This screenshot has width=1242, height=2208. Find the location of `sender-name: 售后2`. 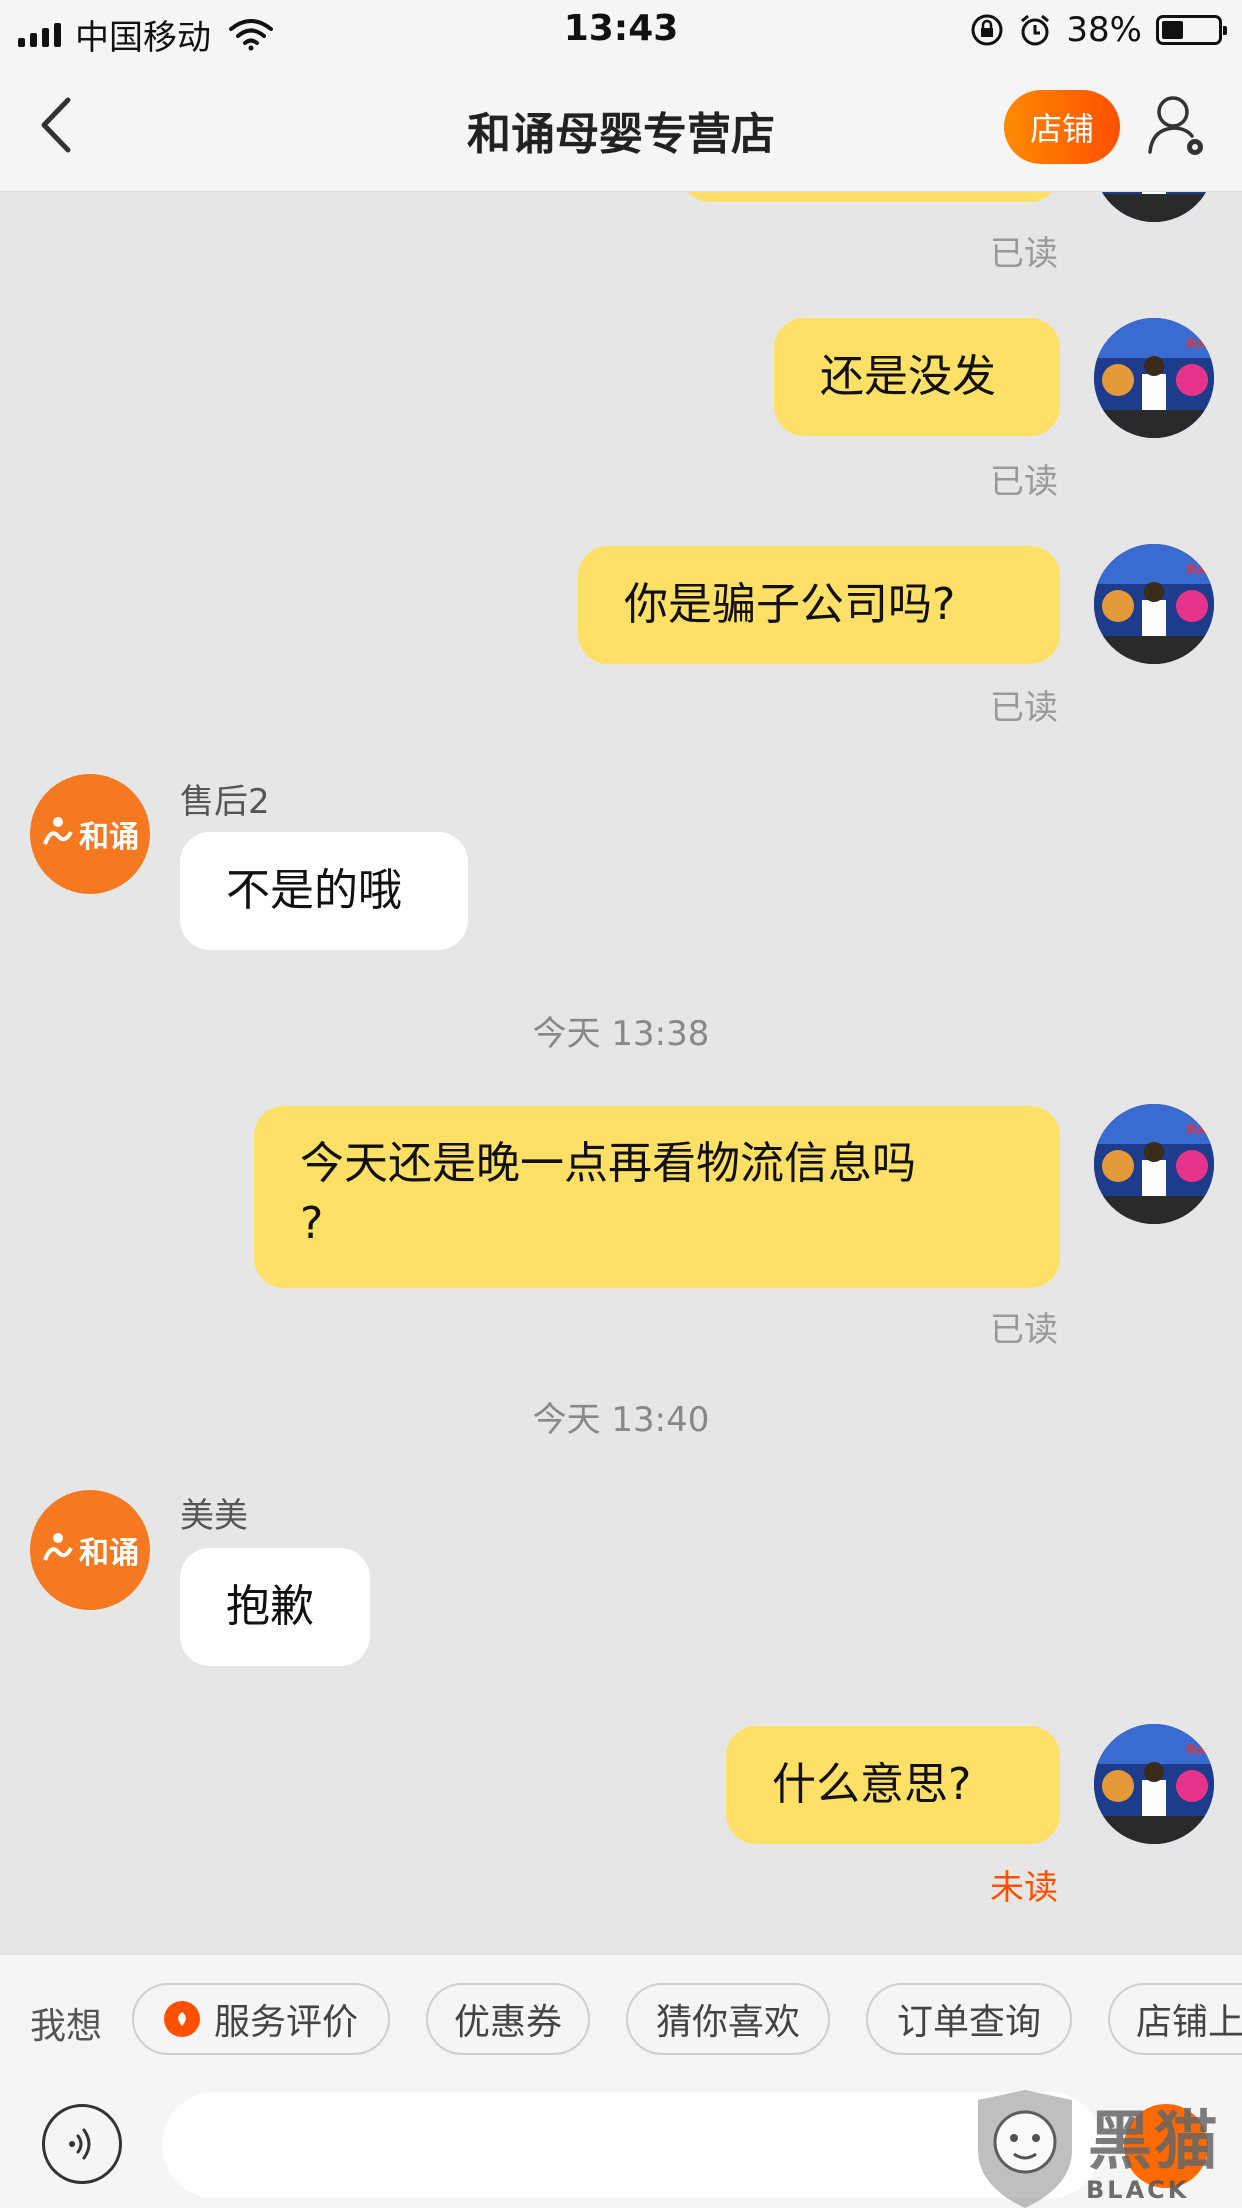

sender-name: 售后2 is located at coordinates (225, 802).